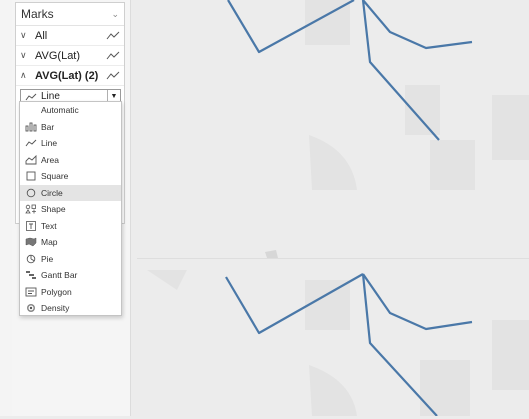 This screenshot has height=419, width=529. Describe the element at coordinates (31, 193) in the screenshot. I see `circle-icon` at that location.